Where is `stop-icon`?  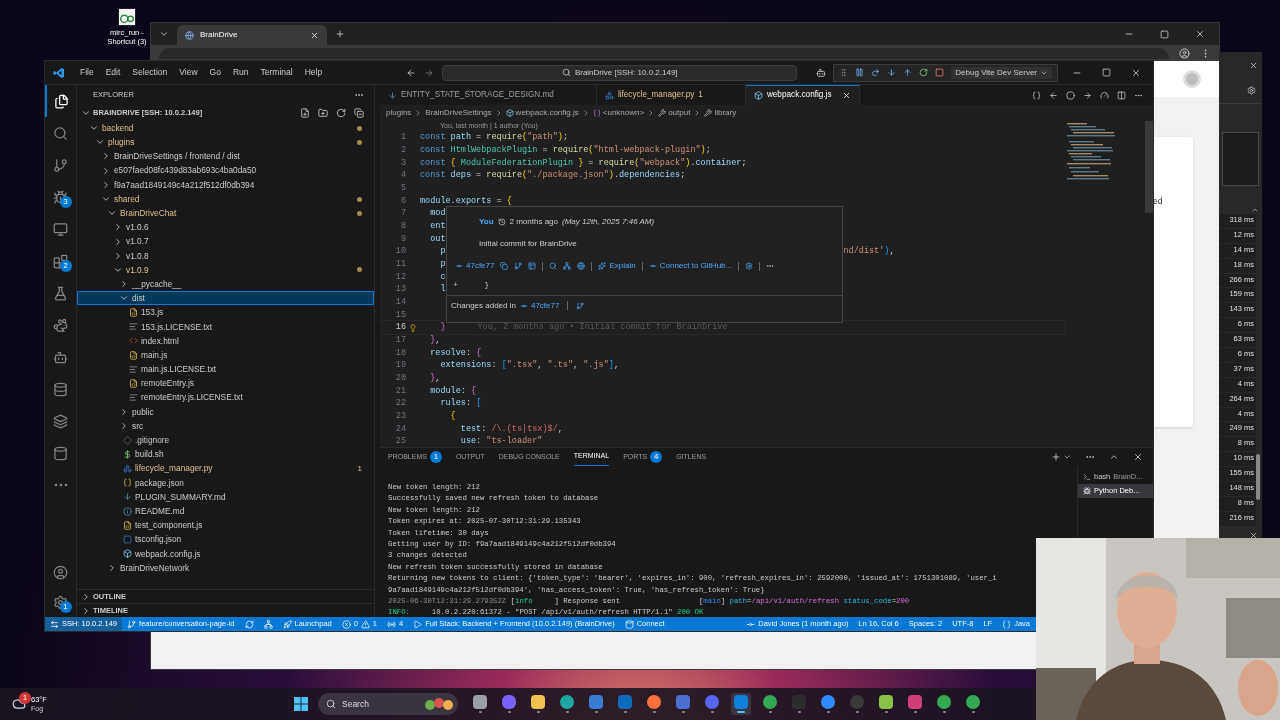 stop-icon is located at coordinates (940, 72).